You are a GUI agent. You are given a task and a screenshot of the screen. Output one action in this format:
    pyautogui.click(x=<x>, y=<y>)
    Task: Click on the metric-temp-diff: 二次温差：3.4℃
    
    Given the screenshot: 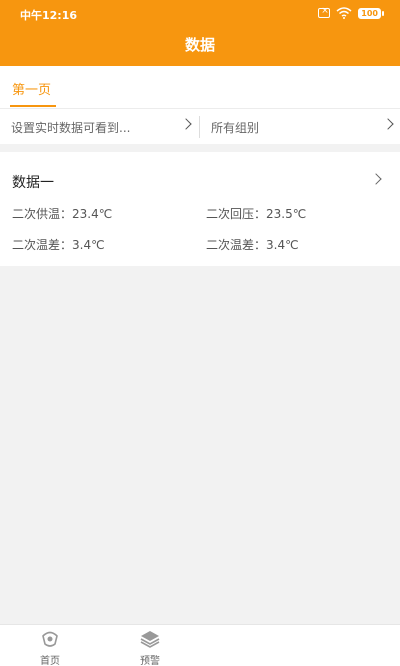 What is the action you would take?
    pyautogui.click(x=58, y=245)
    